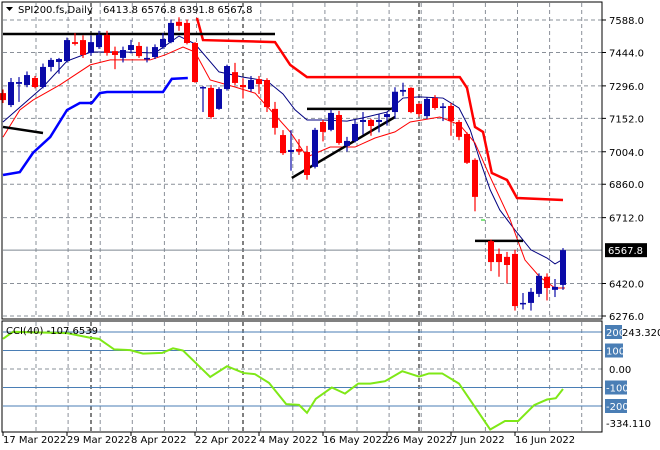 The image size is (660, 450). Describe the element at coordinates (9, 9) in the screenshot. I see `collapse-triangle-icon` at that location.